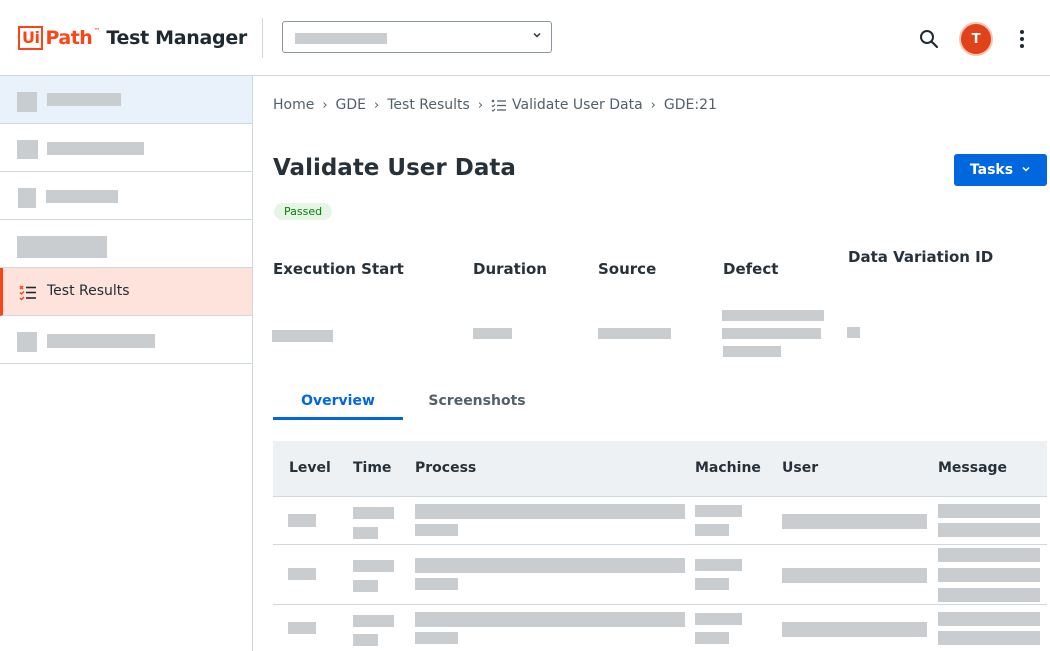 The image size is (1050, 651). What do you see at coordinates (28, 292) in the screenshot?
I see `test-results-icon` at bounding box center [28, 292].